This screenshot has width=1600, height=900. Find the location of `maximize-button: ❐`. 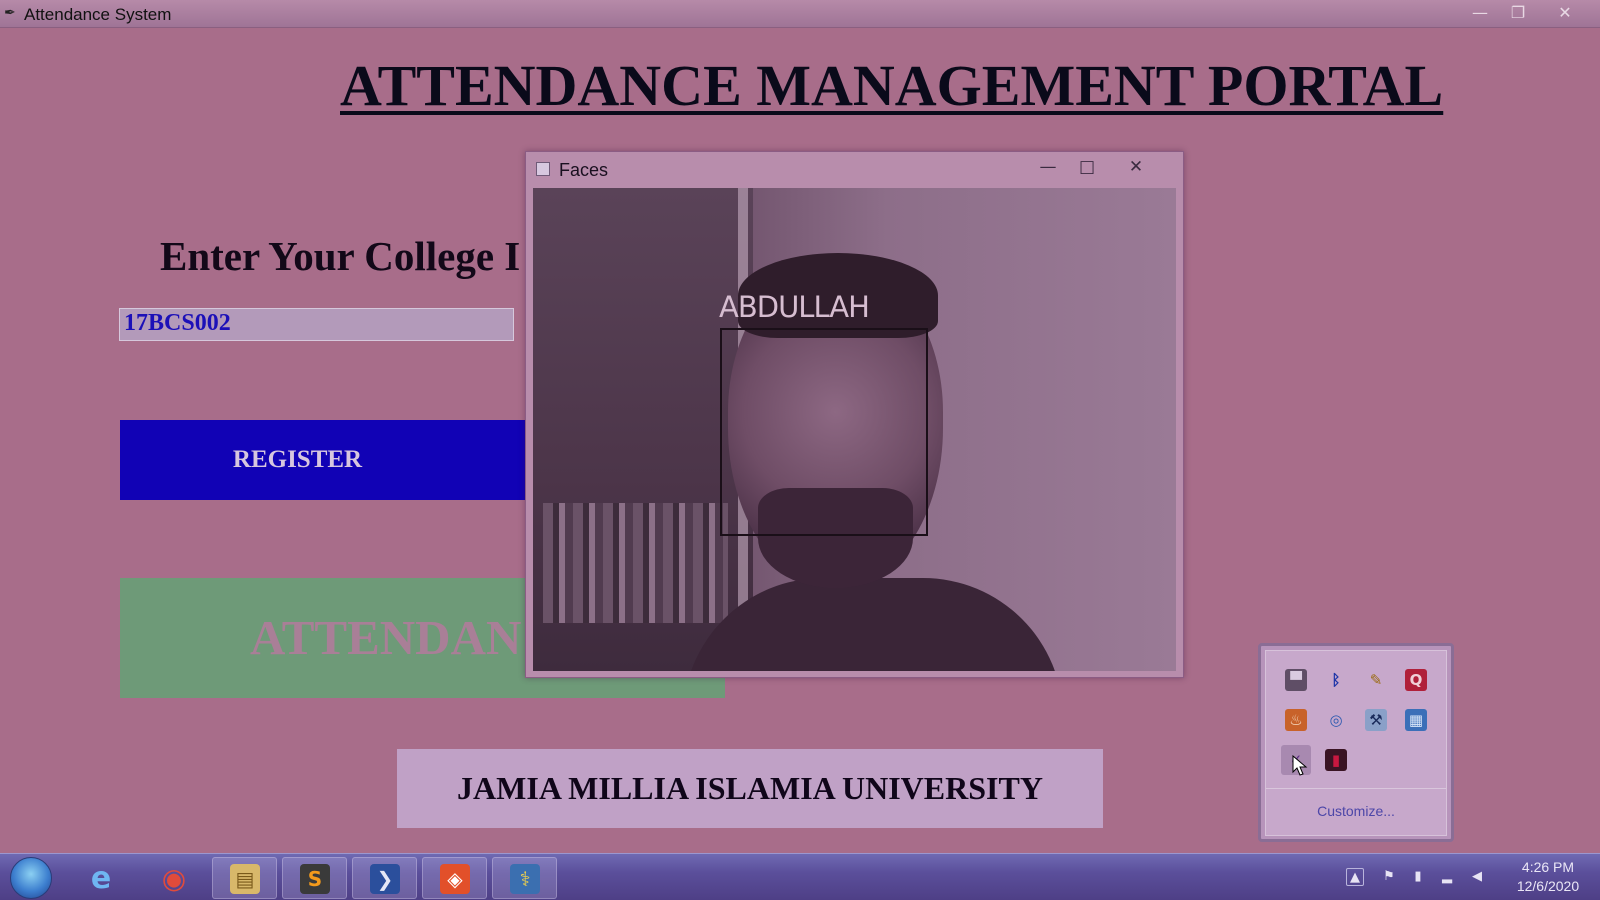

maximize-button: ❐ is located at coordinates (1518, 13).